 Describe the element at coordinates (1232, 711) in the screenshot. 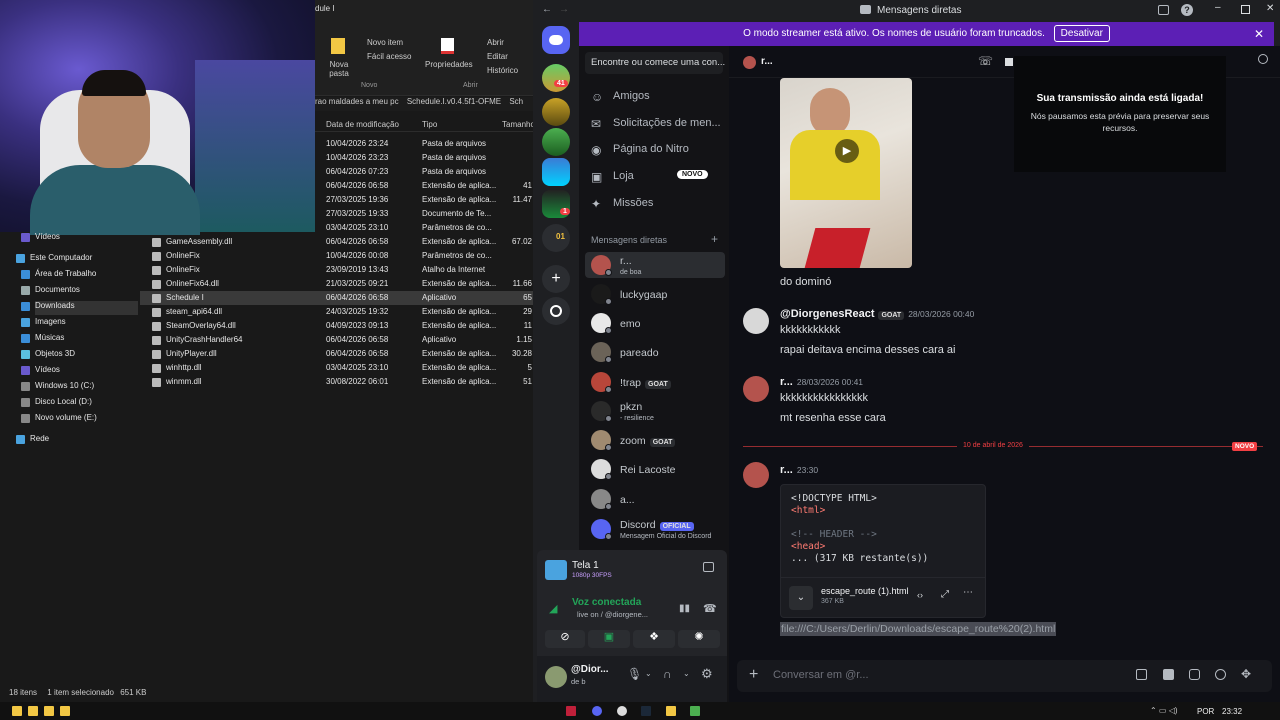

I see `clock: 23:32` at that location.